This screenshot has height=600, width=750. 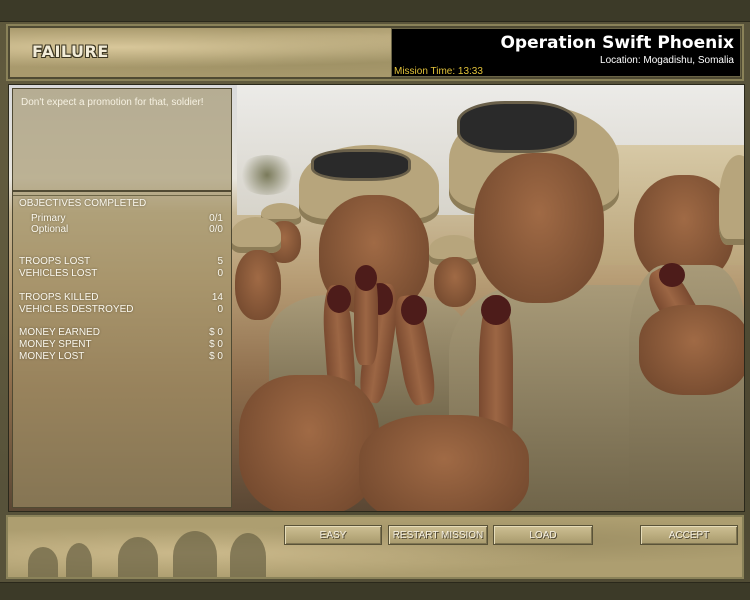 What do you see at coordinates (617, 43) in the screenshot?
I see `mission-title: Operation Swift Phoenix` at bounding box center [617, 43].